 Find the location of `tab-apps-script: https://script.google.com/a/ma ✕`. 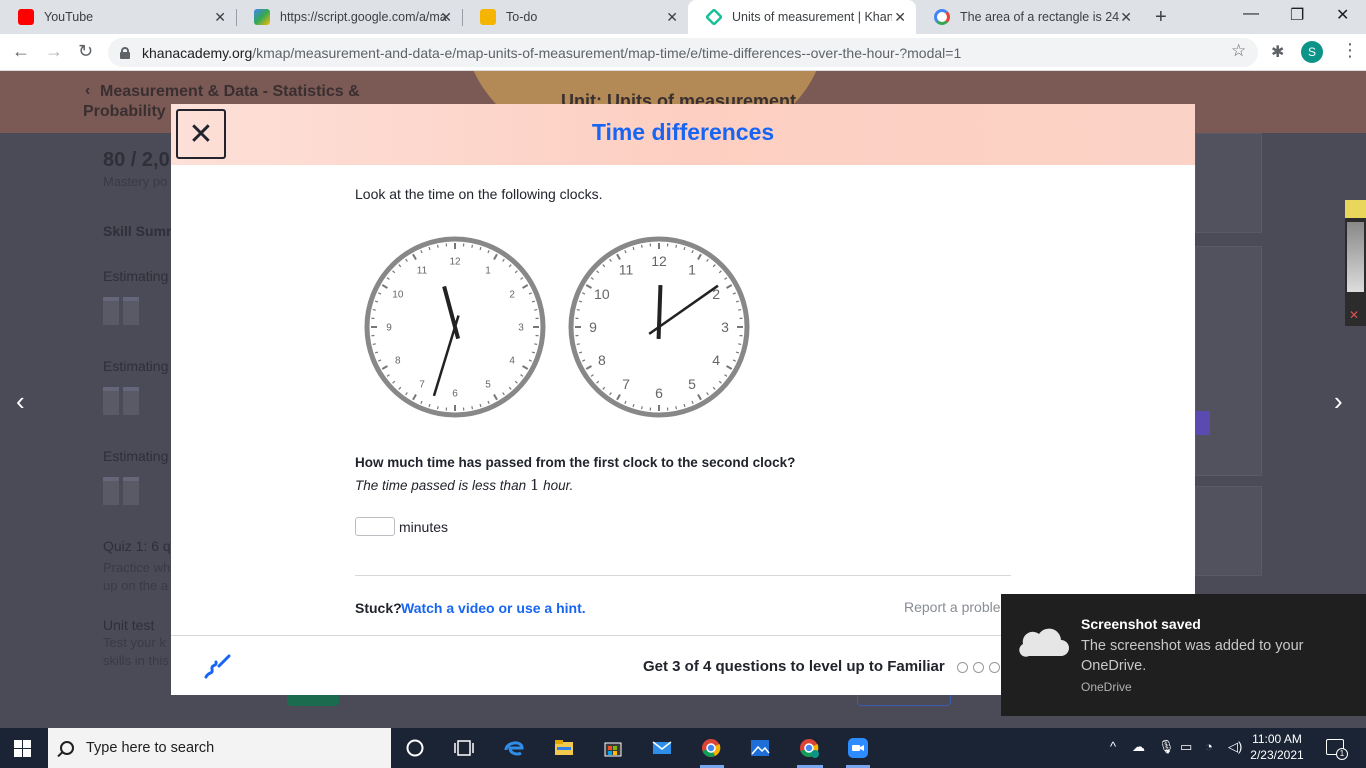

tab-apps-script: https://script.google.com/a/ma ✕ is located at coordinates (349, 17).